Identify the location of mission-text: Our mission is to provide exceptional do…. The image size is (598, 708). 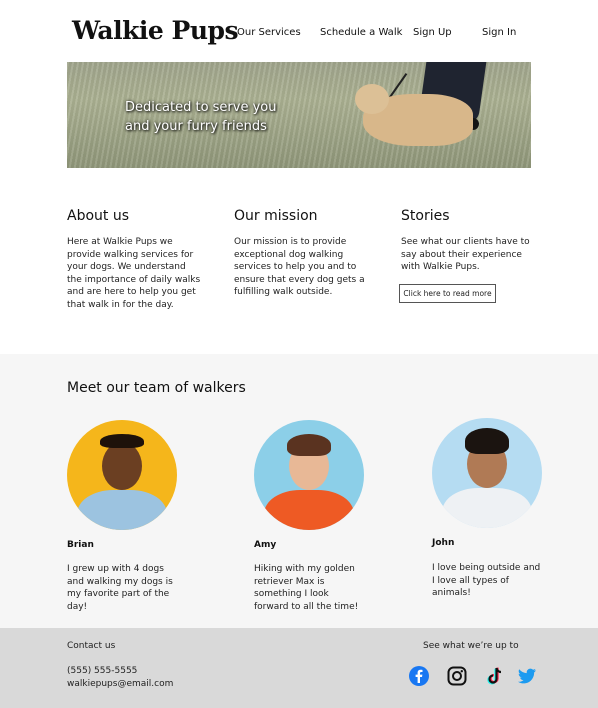
(299, 267).